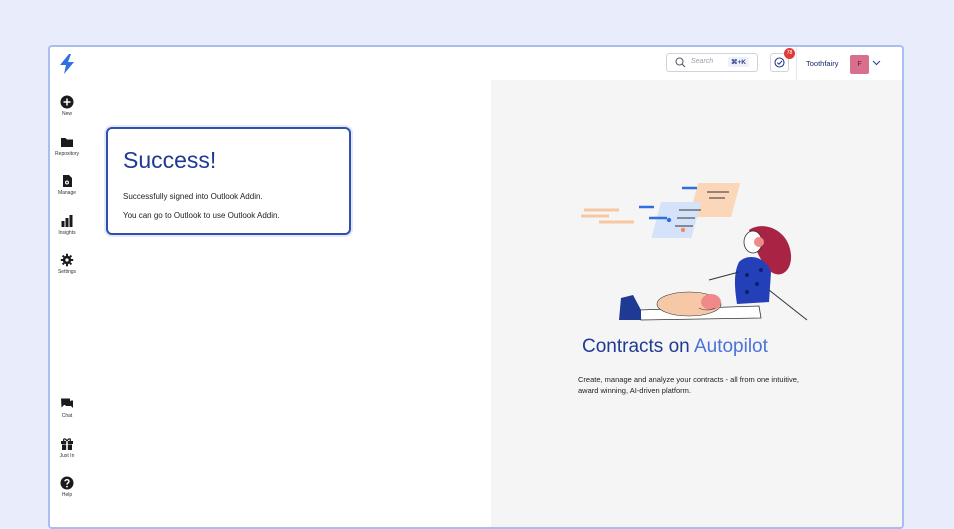 The height and width of the screenshot is (529, 954). Describe the element at coordinates (67, 272) in the screenshot. I see `sidebar-item-label: Settings` at that location.